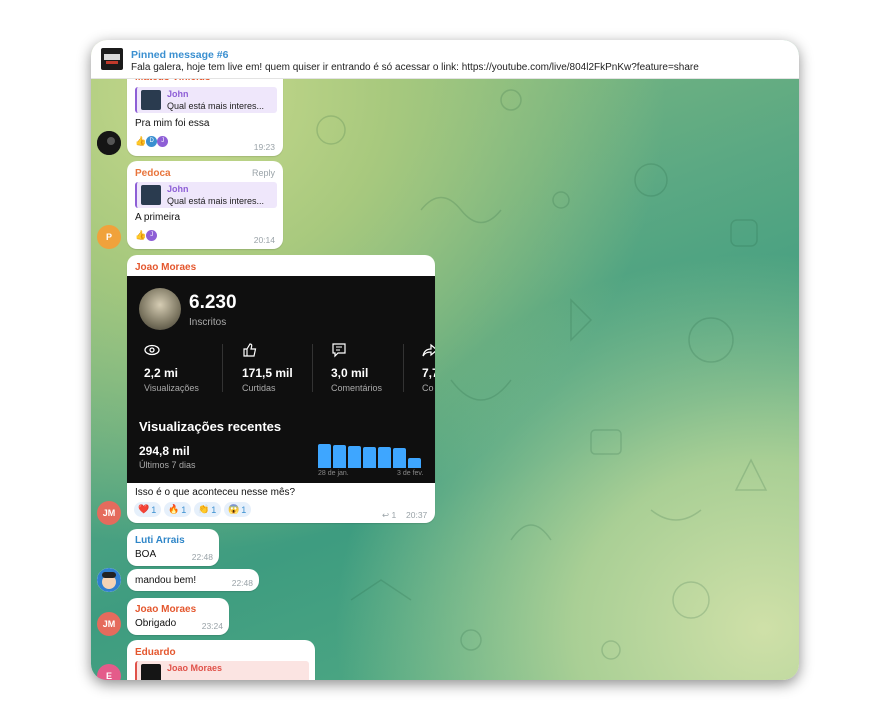 This screenshot has height=720, width=874. What do you see at coordinates (164, 451) in the screenshot?
I see `recent-views-value: 294,8 mil` at bounding box center [164, 451].